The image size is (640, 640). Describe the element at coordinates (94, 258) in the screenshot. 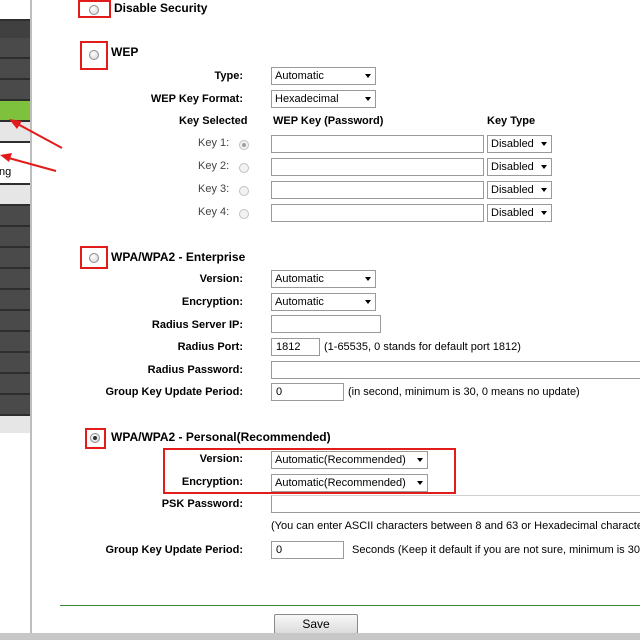

I see `enterprise-radio` at that location.